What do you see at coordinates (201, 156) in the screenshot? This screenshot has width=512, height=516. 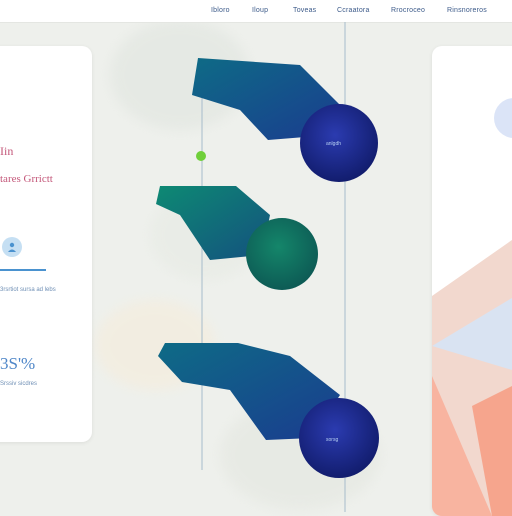 I see `connector-dot` at bounding box center [201, 156].